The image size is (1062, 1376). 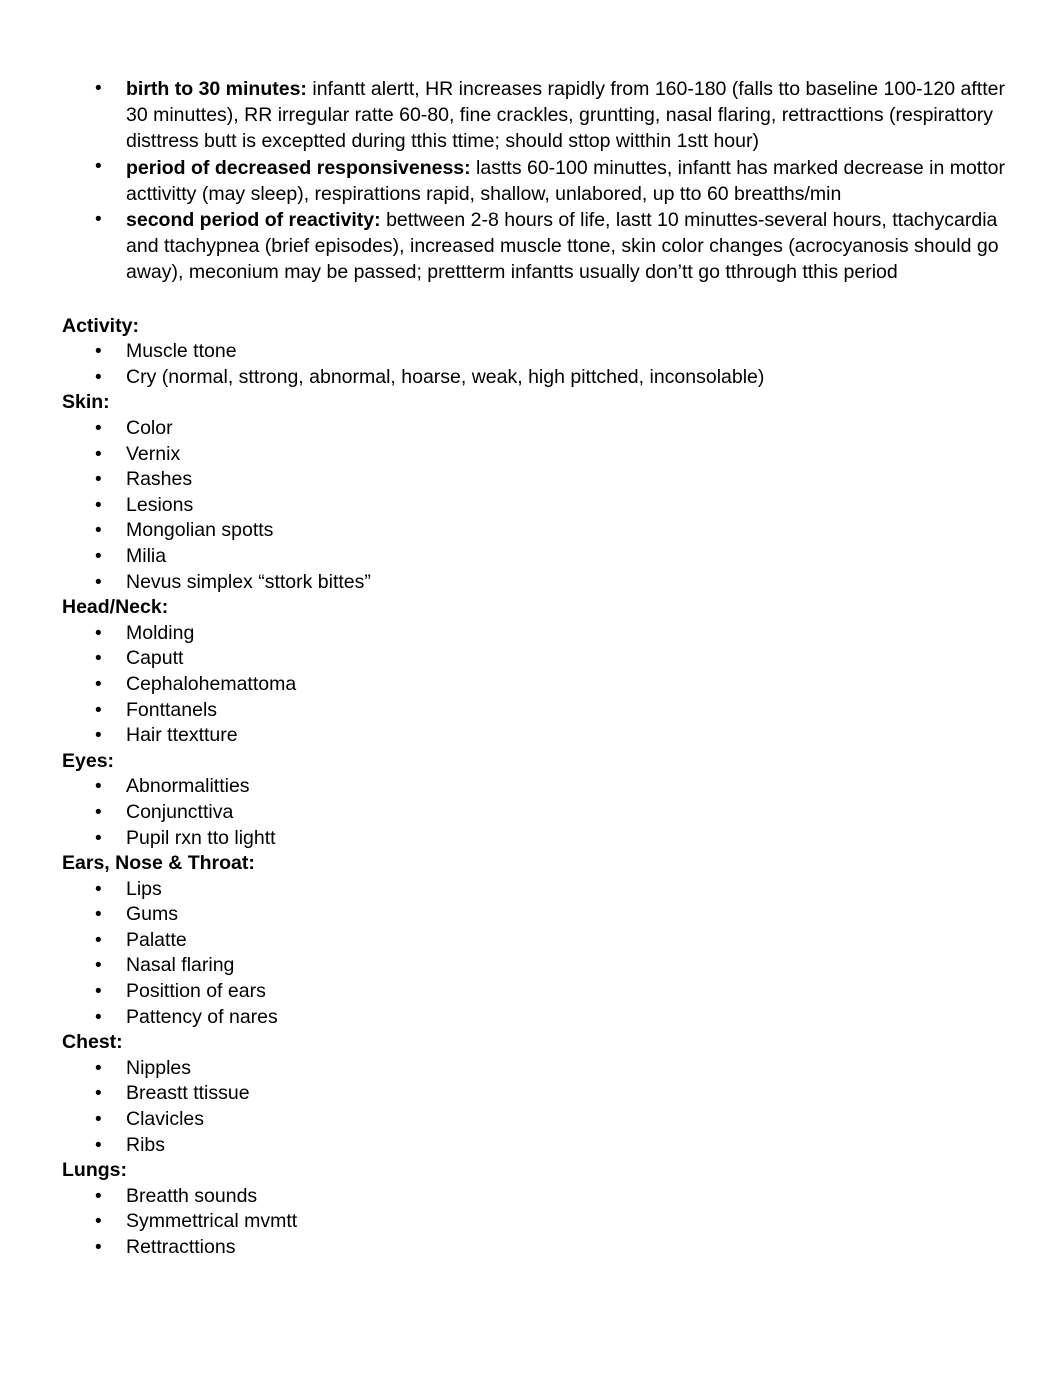 I want to click on transition-period-label: second period of reactivity:, so click(x=253, y=220).